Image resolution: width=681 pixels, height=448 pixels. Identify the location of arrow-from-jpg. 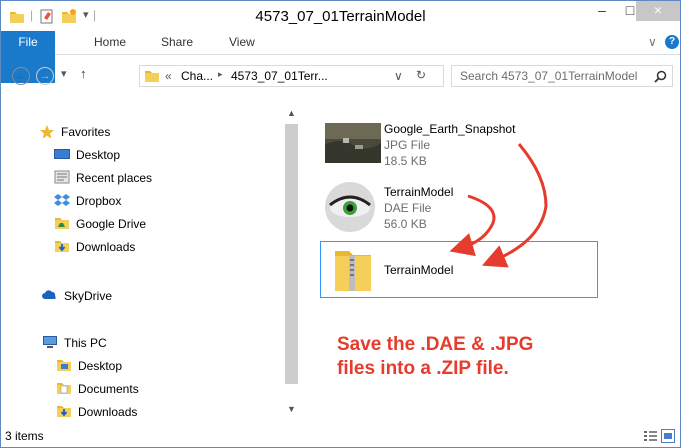
(514, 205).